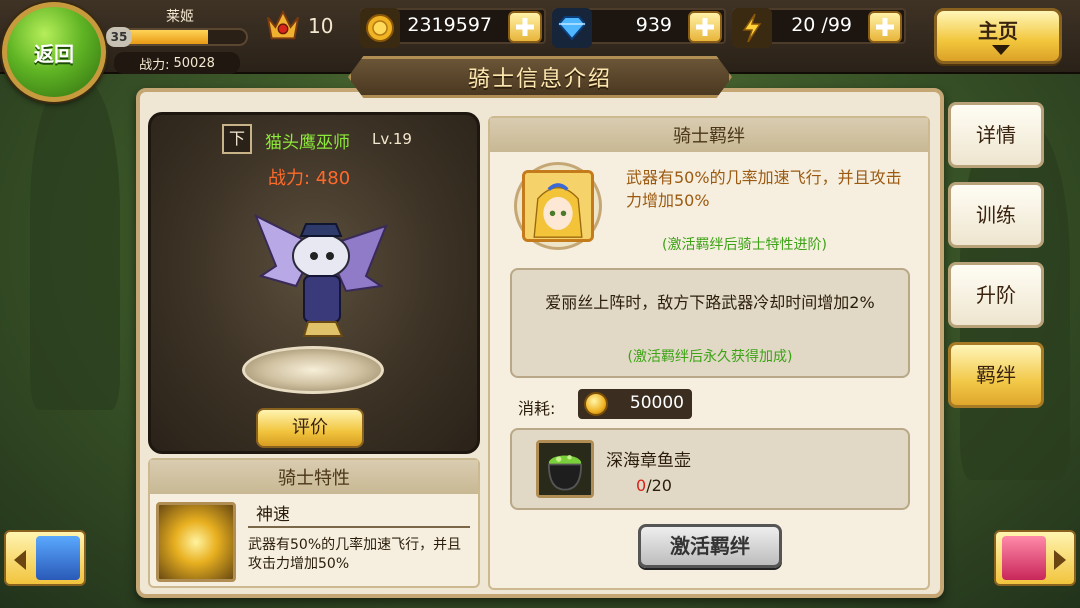  What do you see at coordinates (710, 357) in the screenshot?
I see `bond-bonus-hint: (激活羁绊后永久获得加成)` at bounding box center [710, 357].